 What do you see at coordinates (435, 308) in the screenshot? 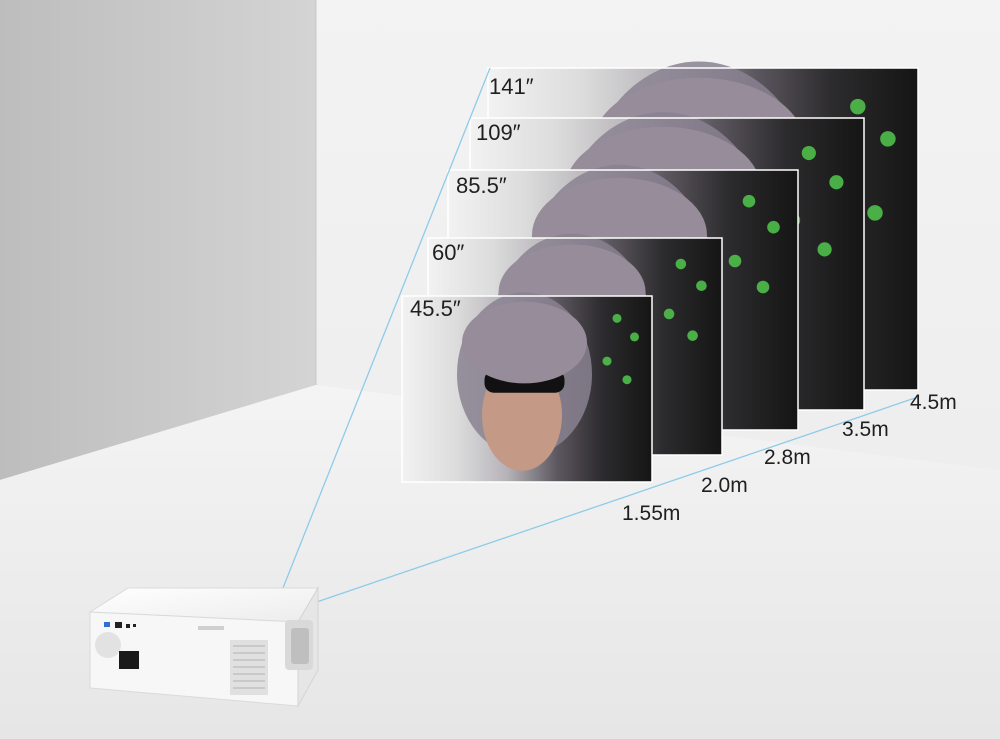
I see `screen-size-label: 45.5″` at bounding box center [435, 308].